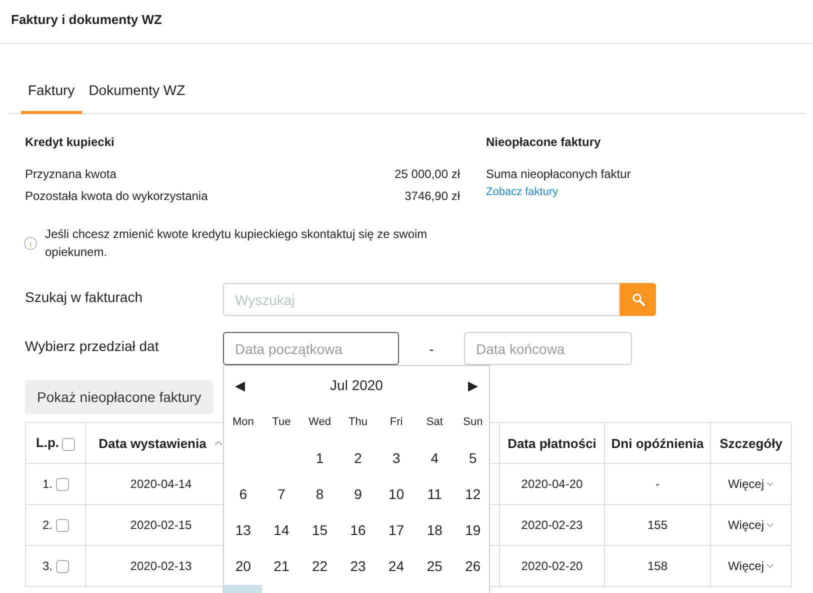 The width and height of the screenshot is (813, 593). Describe the element at coordinates (544, 142) in the screenshot. I see `section-title: Nieopłacone faktury` at that location.